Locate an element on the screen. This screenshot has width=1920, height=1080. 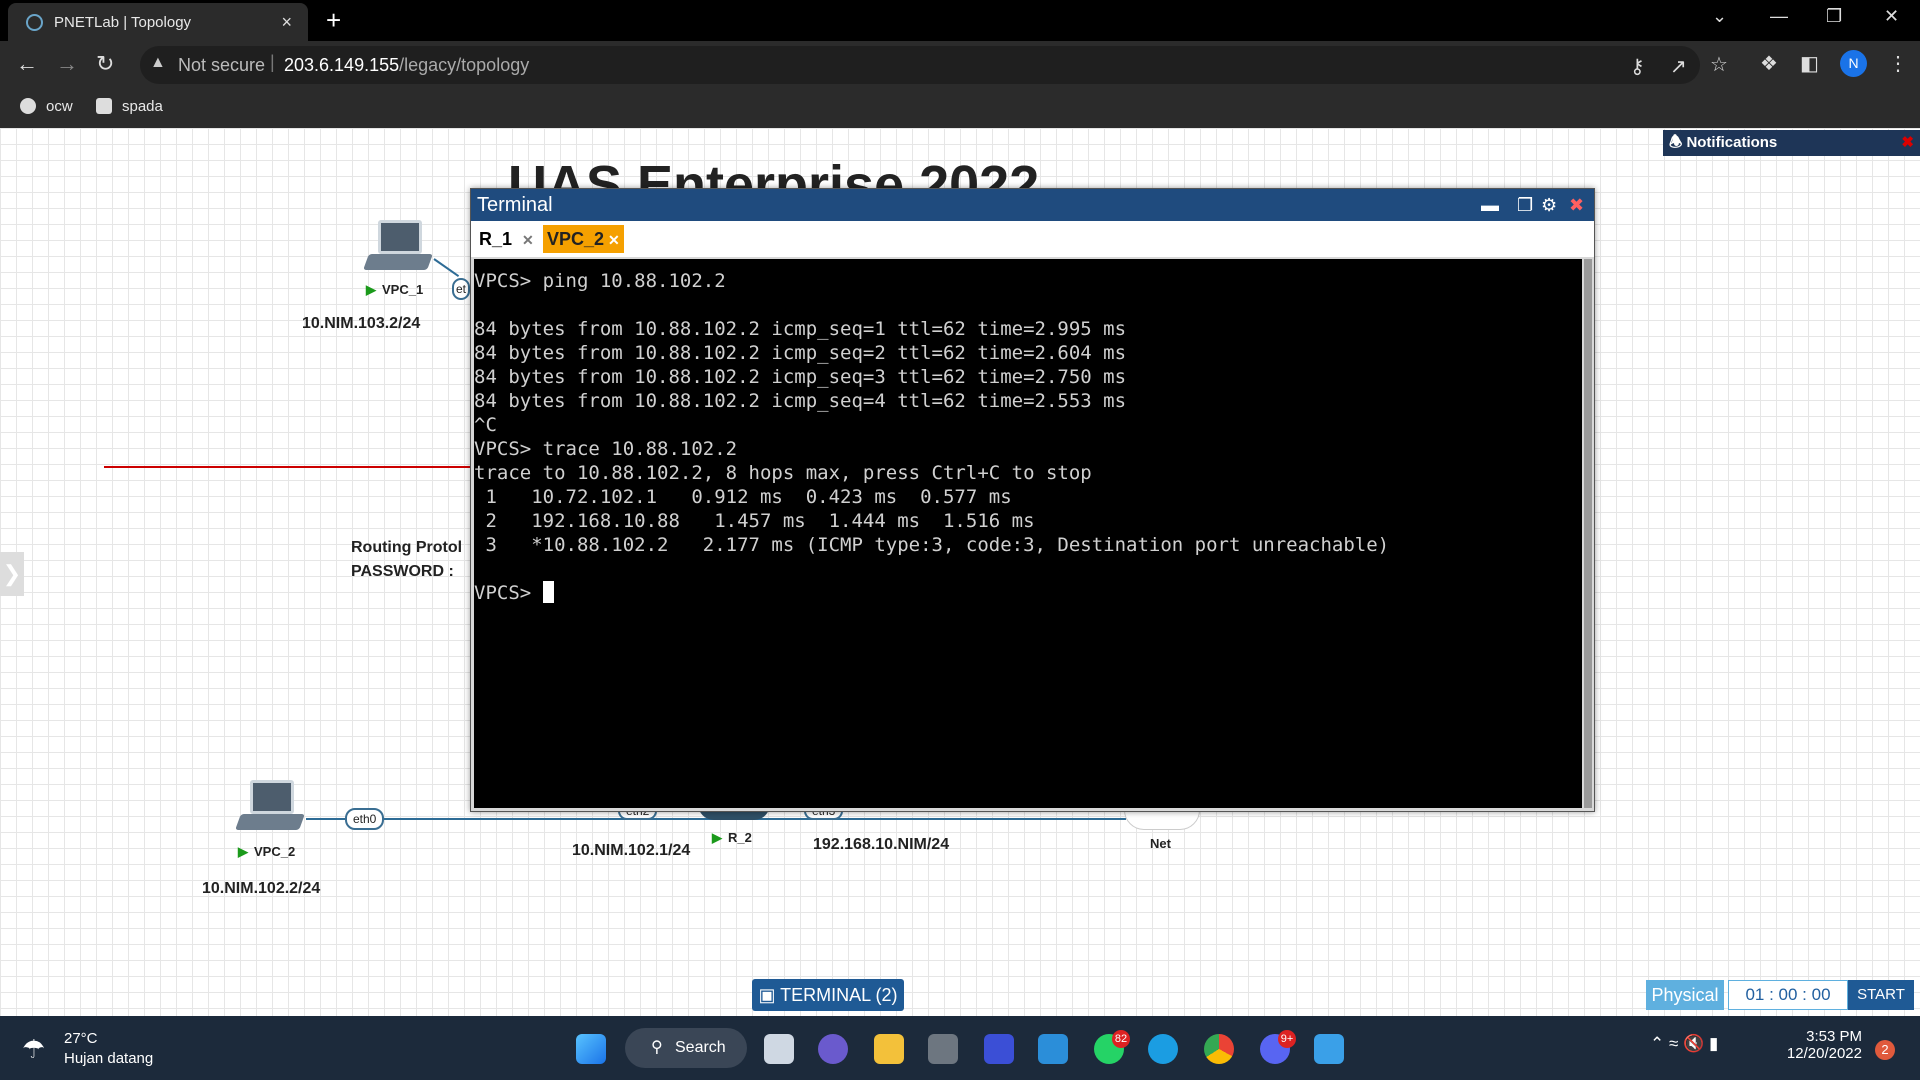
text-cursor is located at coordinates (548, 592).